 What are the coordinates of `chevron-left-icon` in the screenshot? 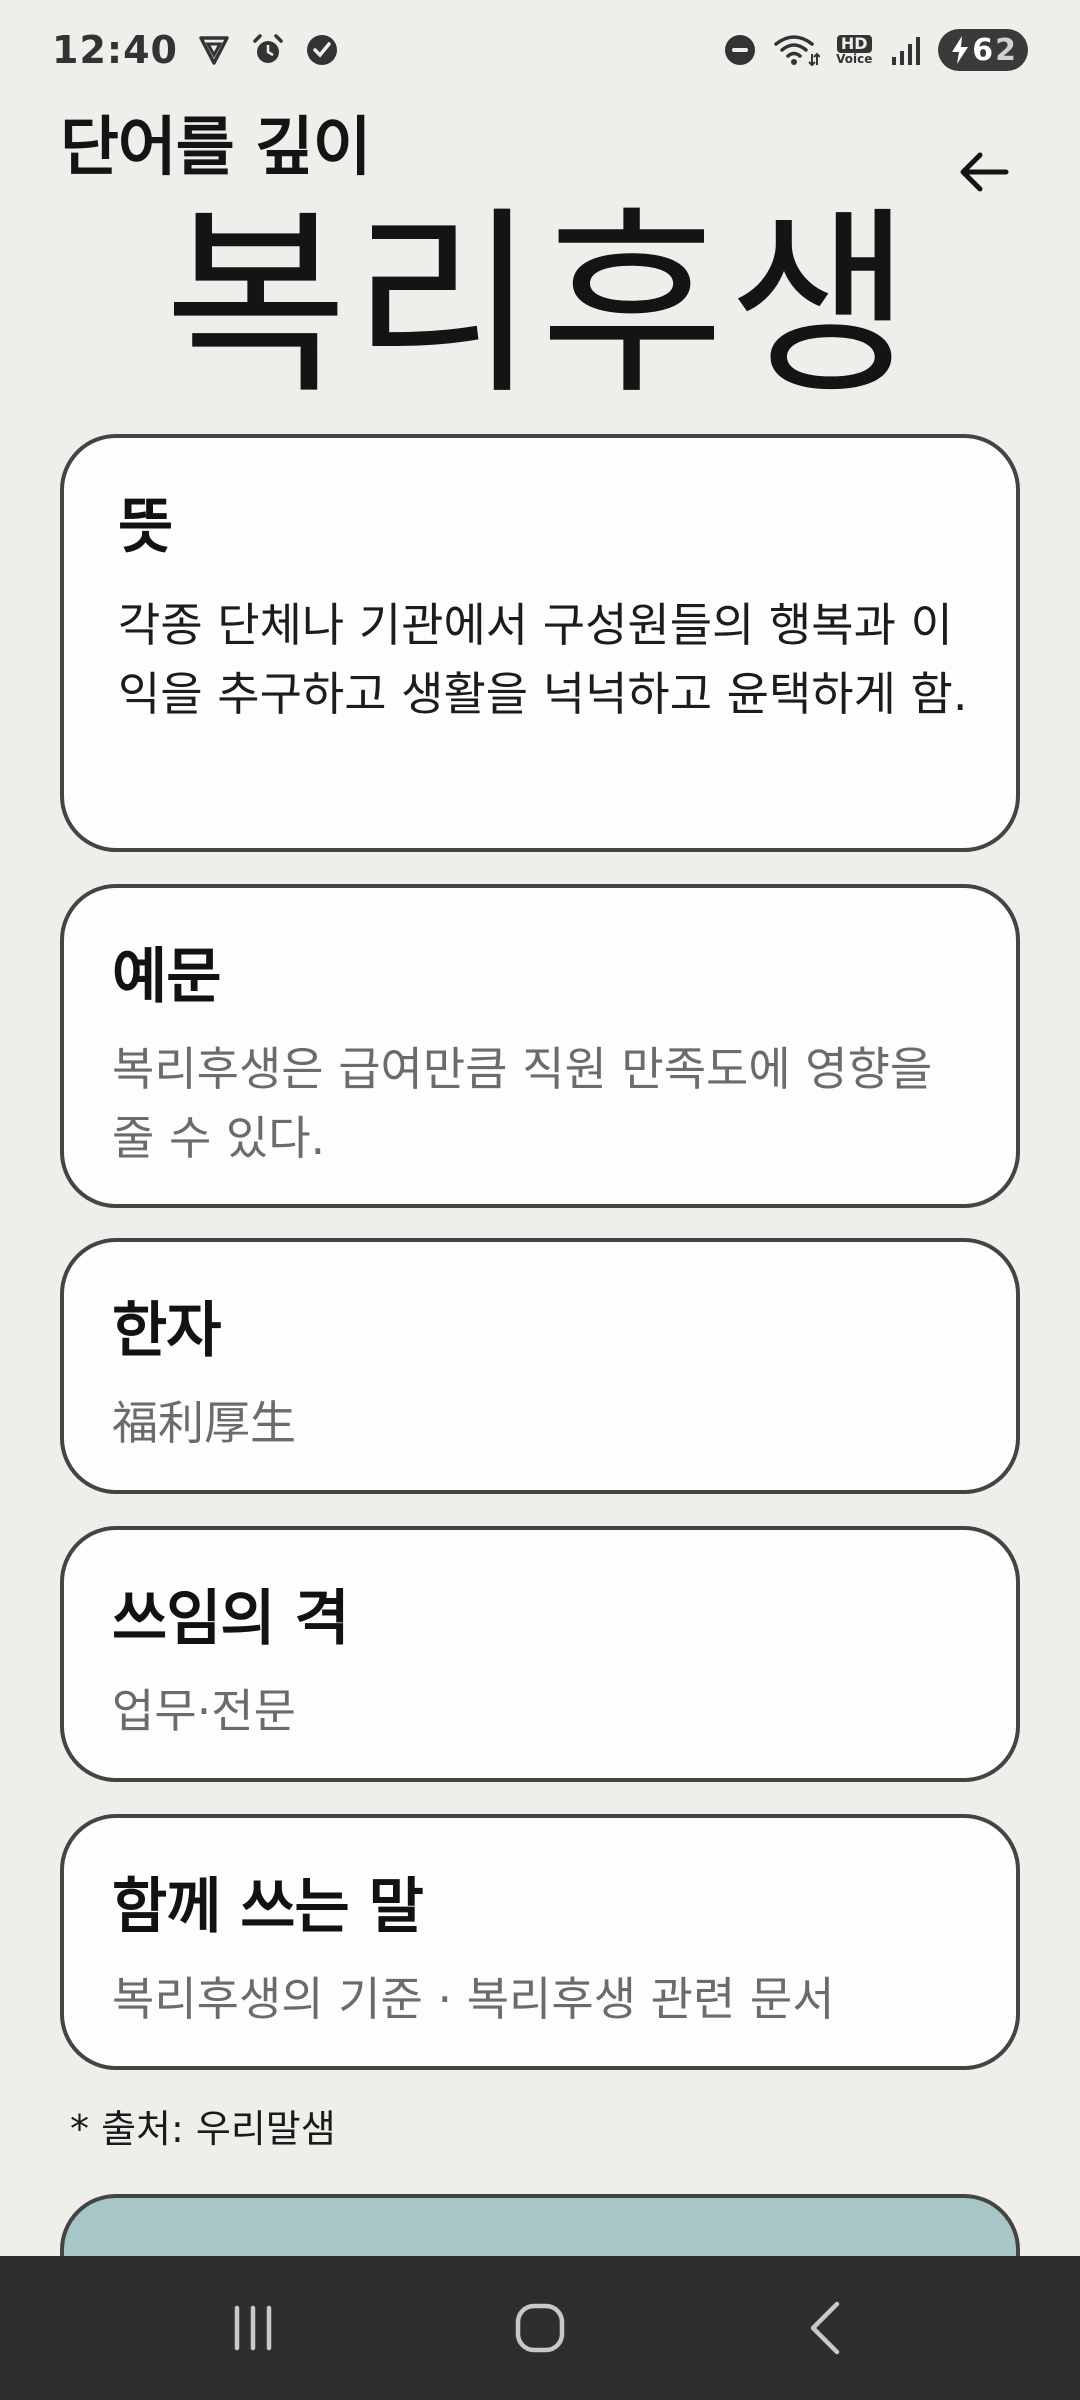 It's located at (824, 2328).